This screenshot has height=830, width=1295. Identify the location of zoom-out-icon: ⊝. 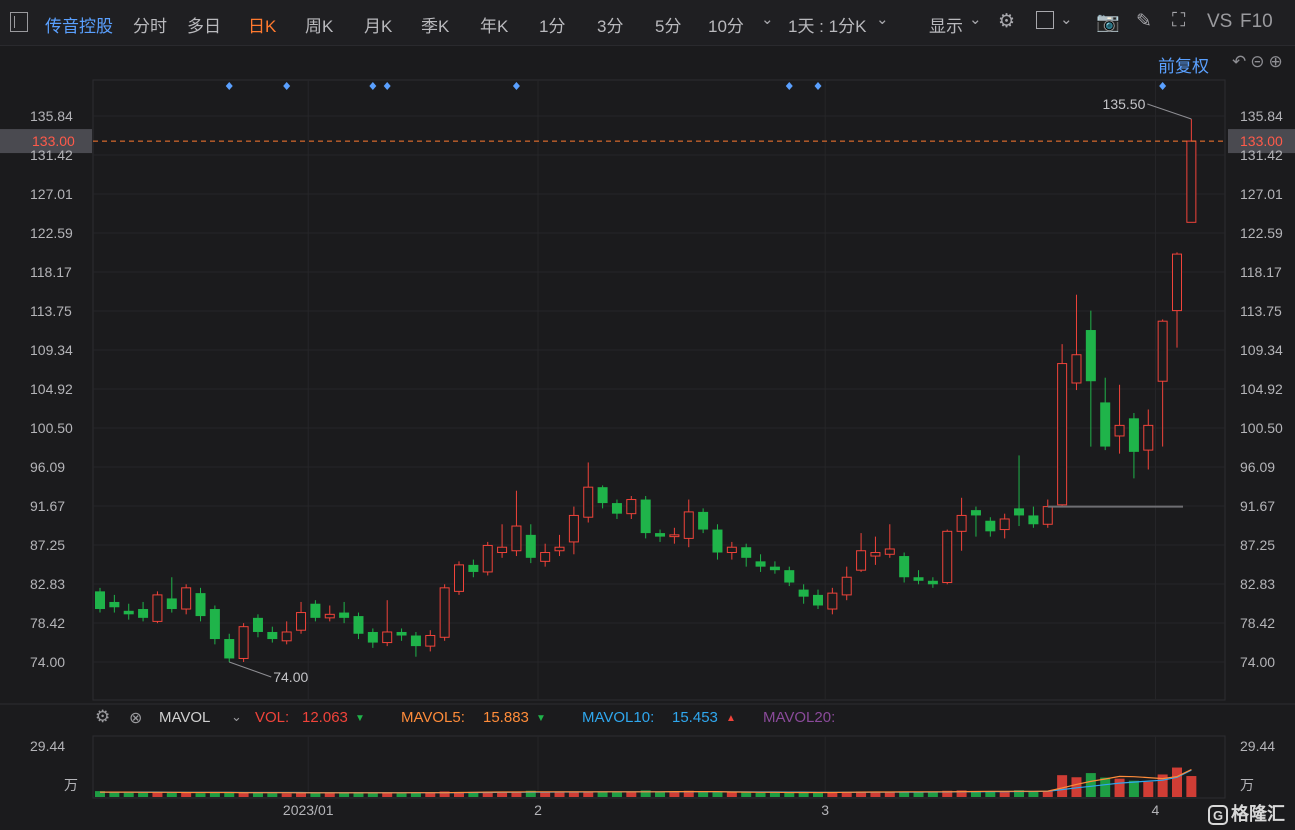
(1259, 61).